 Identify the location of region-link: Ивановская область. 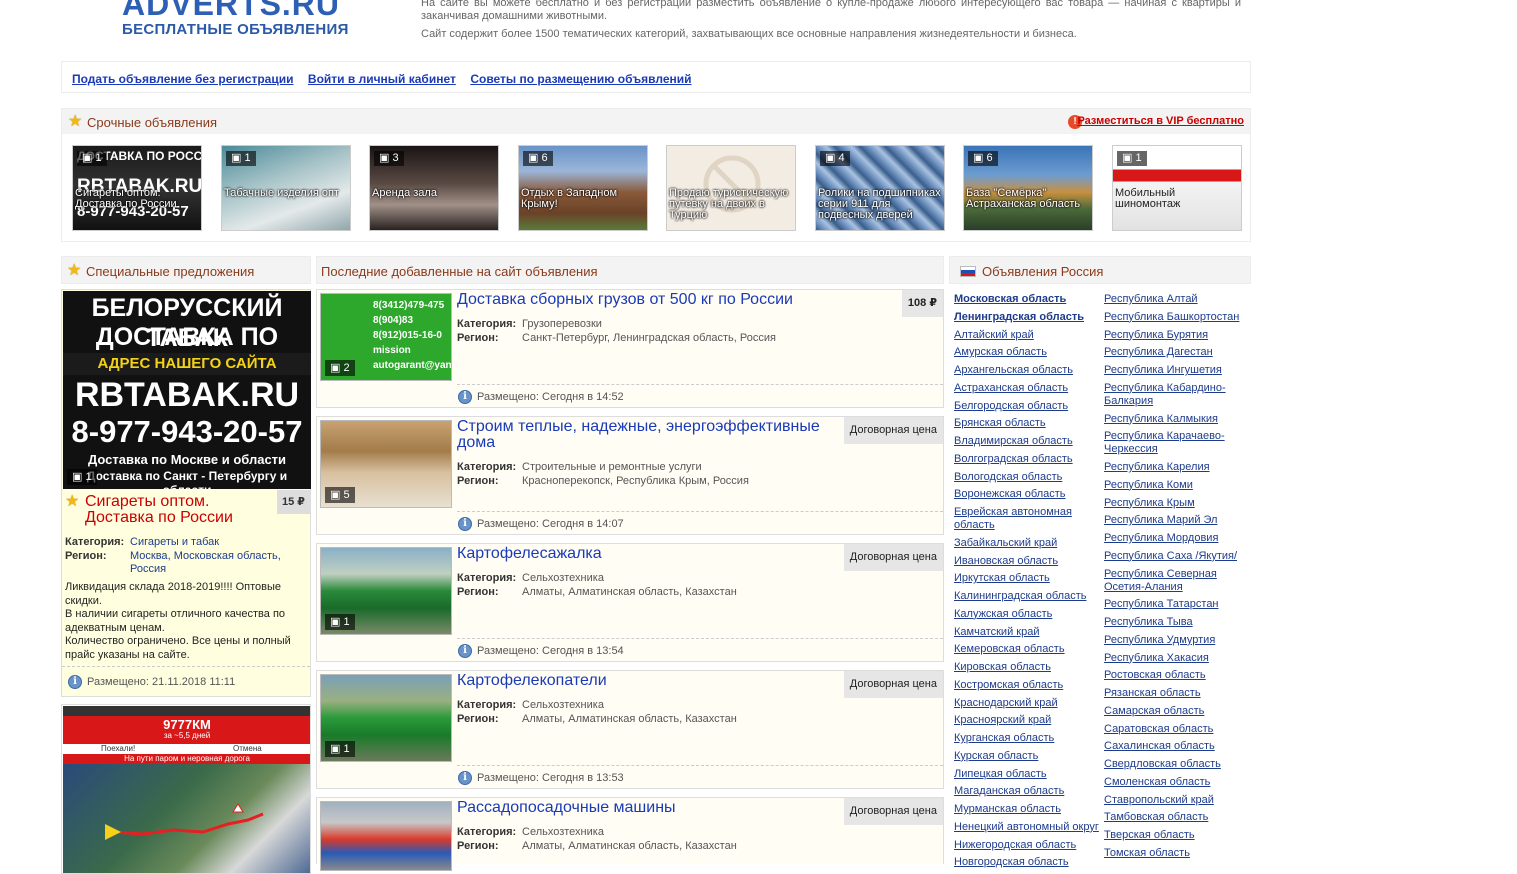
(1029, 561).